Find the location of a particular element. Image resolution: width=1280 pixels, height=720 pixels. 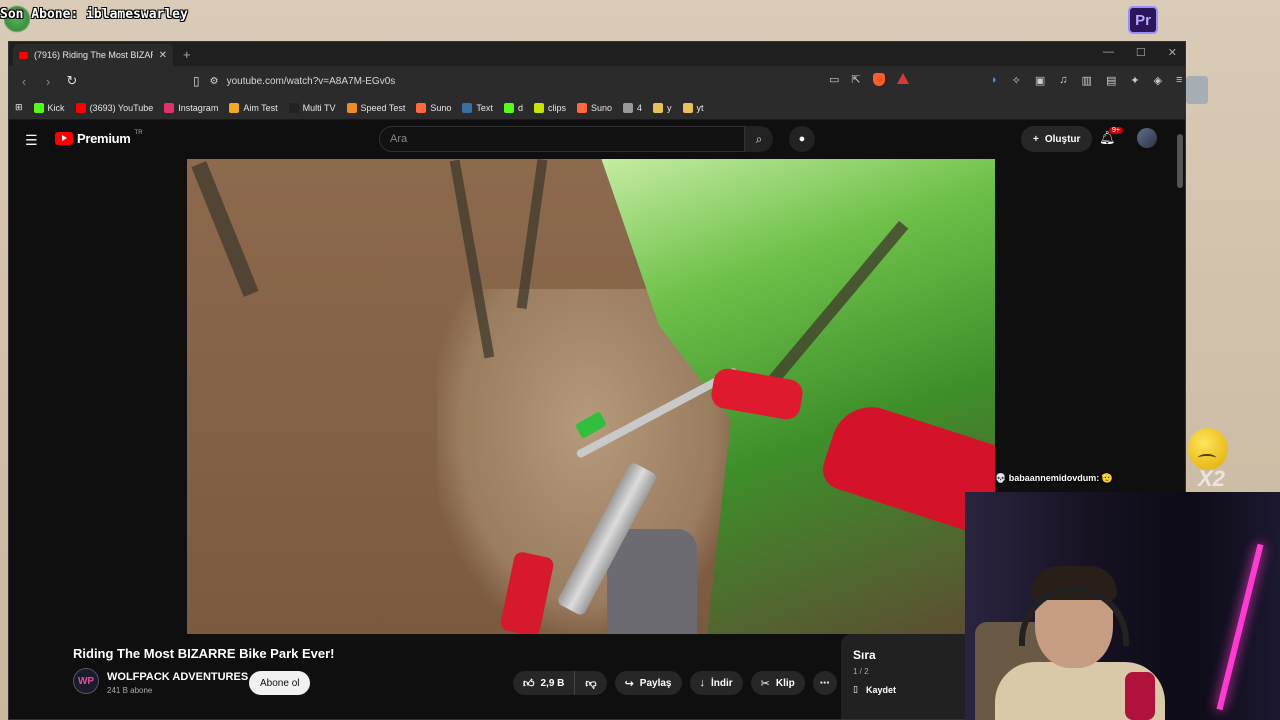

forward-button: › is located at coordinates (48, 81).